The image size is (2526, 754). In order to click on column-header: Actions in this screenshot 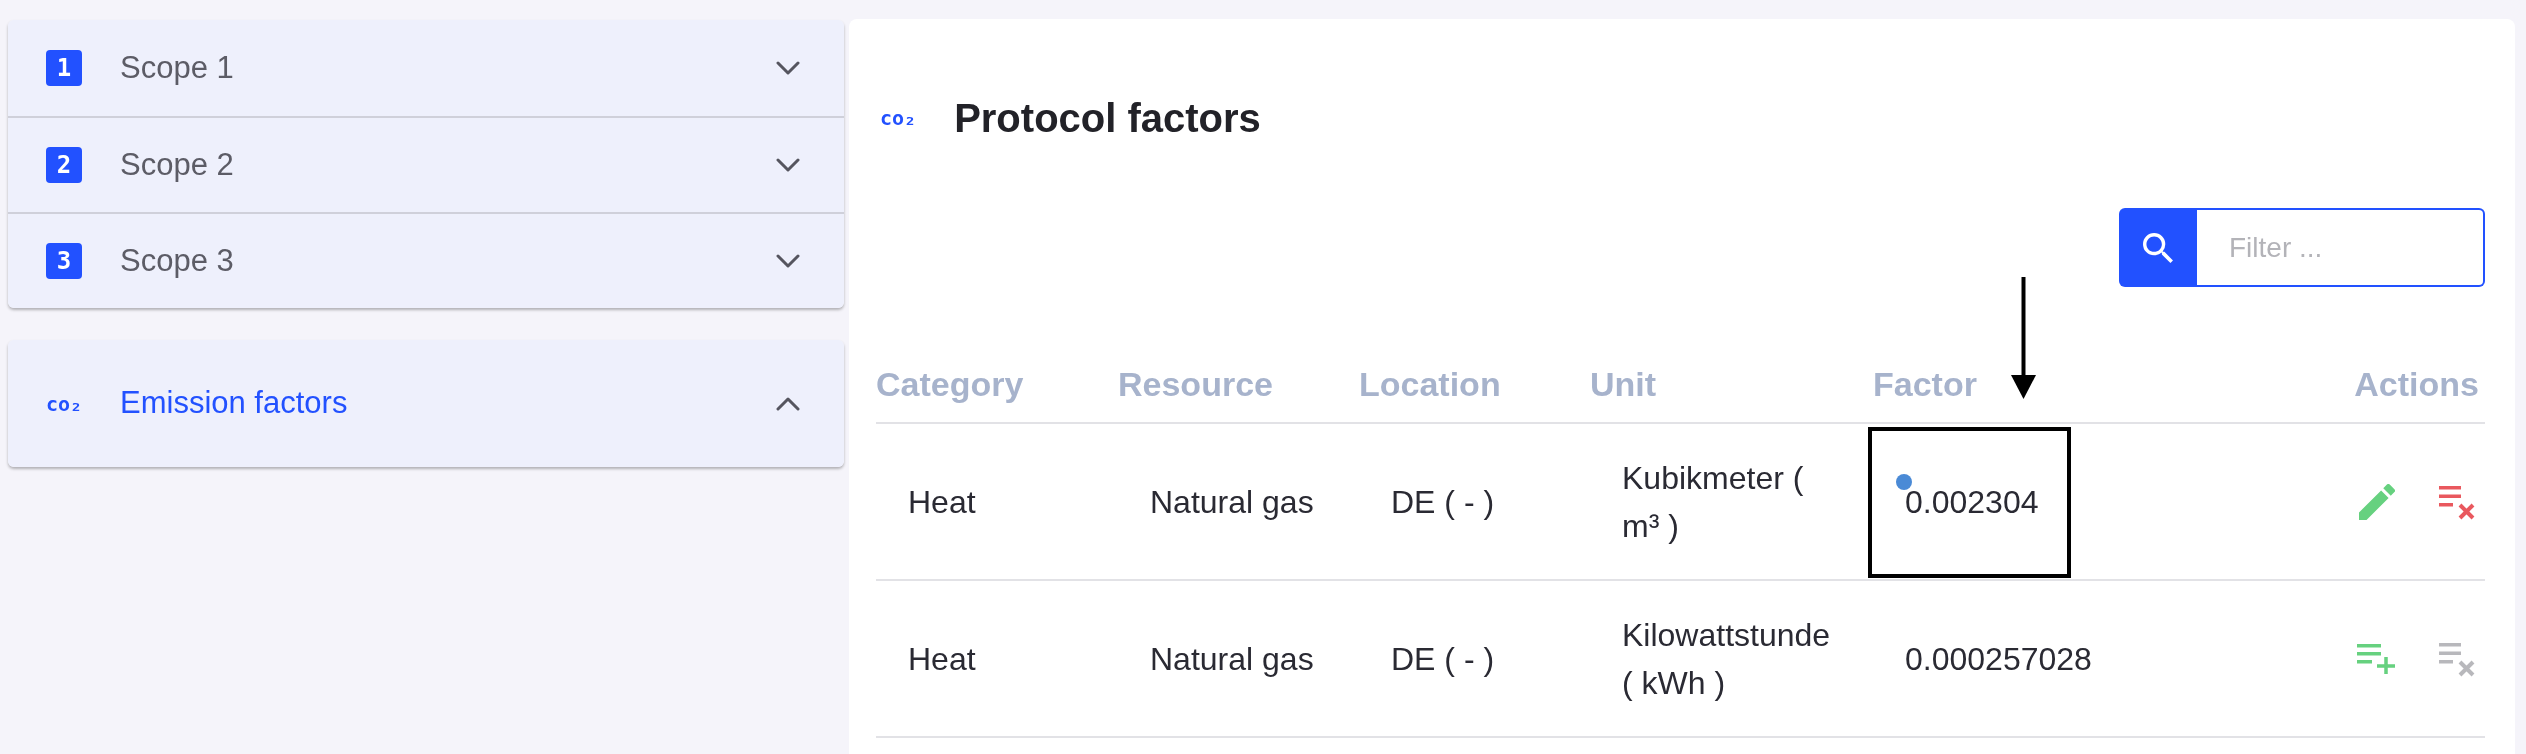, I will do `click(2416, 384)`.